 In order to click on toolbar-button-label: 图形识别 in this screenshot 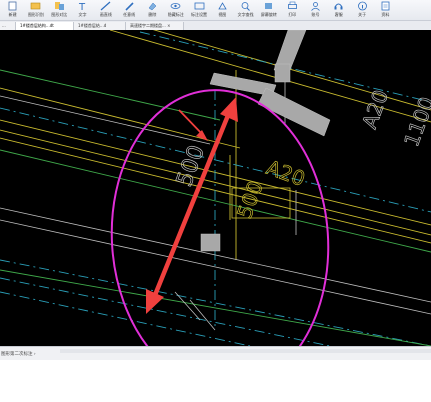, I will do `click(35, 14)`.